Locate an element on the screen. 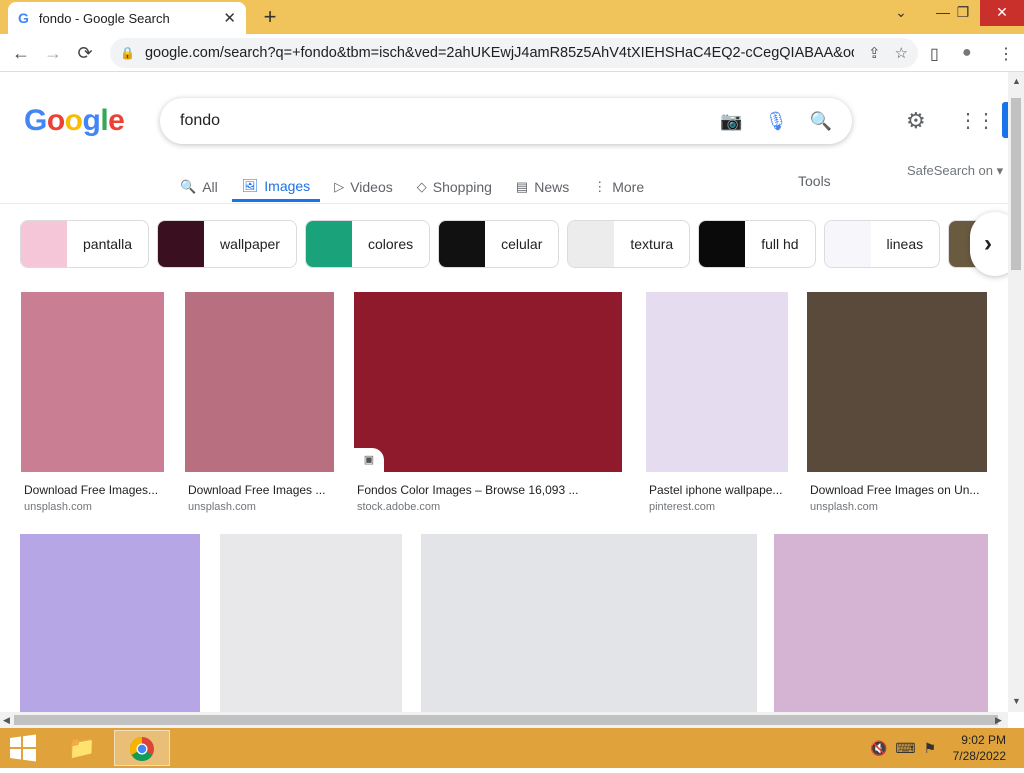 Image resolution: width=1024 pixels, height=773 pixels. tab-shopping: ◇ Shopping is located at coordinates (454, 187).